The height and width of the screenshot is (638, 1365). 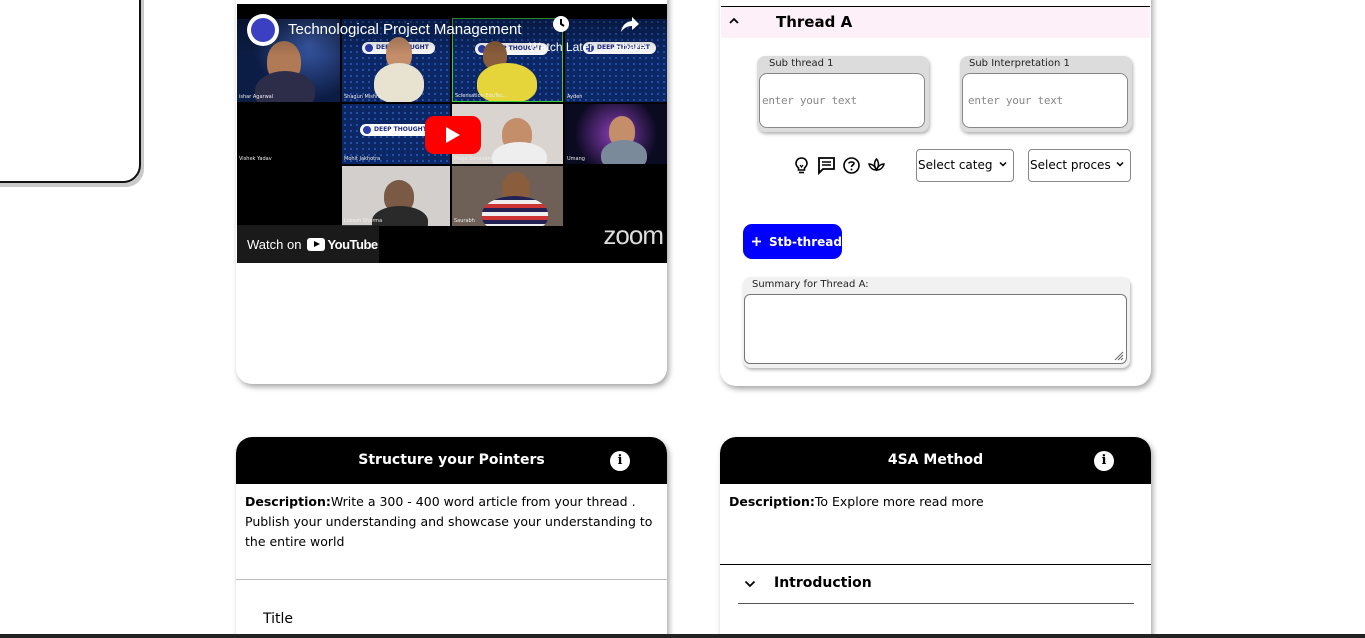 What do you see at coordinates (1118, 355) in the screenshot?
I see `resize-grip-icon` at bounding box center [1118, 355].